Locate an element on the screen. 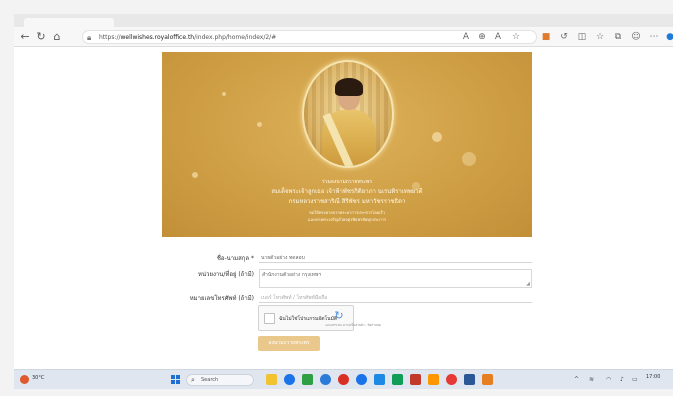  name-input: นายตัวอย่าง ทดสอบ is located at coordinates (283, 258).